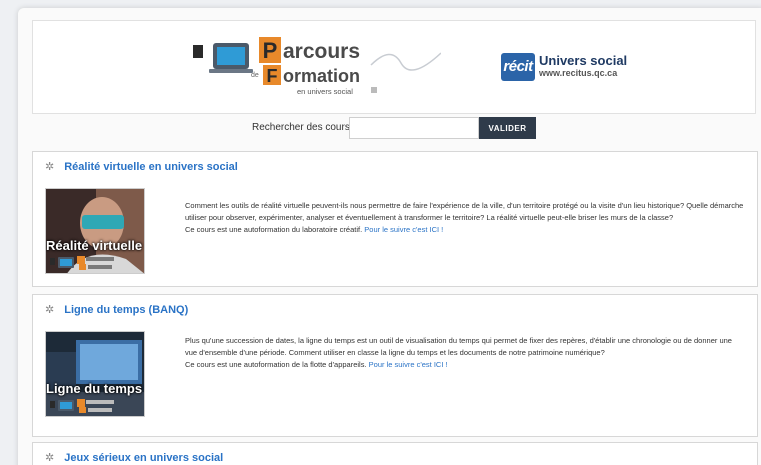 This screenshot has height=465, width=761. What do you see at coordinates (272, 76) in the screenshot?
I see `logo-letter-f: F` at bounding box center [272, 76].